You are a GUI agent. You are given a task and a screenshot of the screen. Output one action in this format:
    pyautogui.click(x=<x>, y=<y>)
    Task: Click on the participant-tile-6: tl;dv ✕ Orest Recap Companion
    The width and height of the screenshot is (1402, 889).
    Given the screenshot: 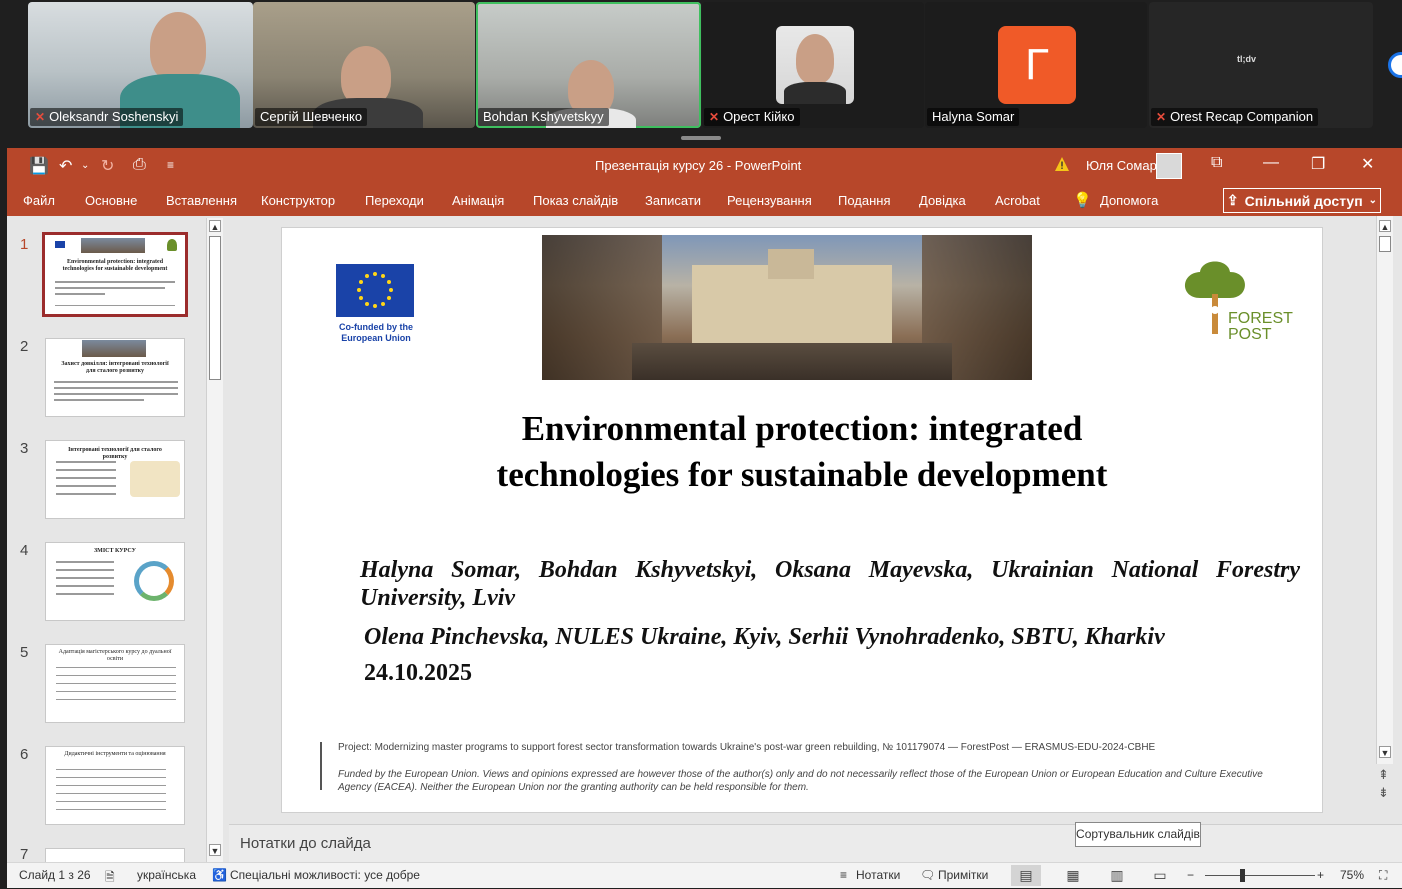 What is the action you would take?
    pyautogui.click(x=1261, y=65)
    